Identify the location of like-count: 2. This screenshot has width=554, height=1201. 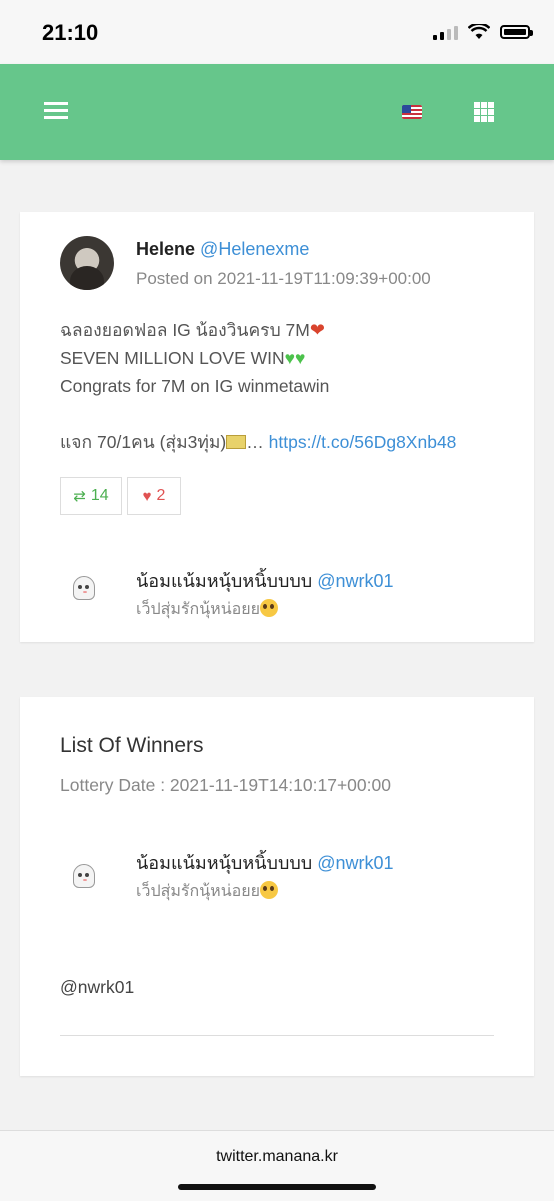
(161, 495).